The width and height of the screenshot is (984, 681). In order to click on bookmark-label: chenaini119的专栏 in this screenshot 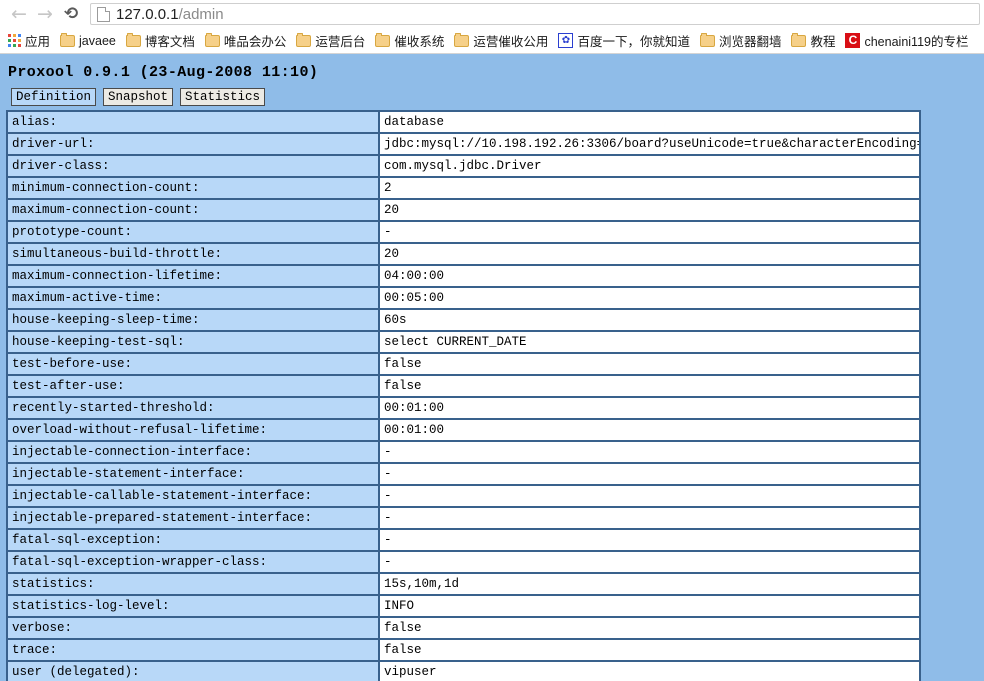, I will do `click(916, 42)`.